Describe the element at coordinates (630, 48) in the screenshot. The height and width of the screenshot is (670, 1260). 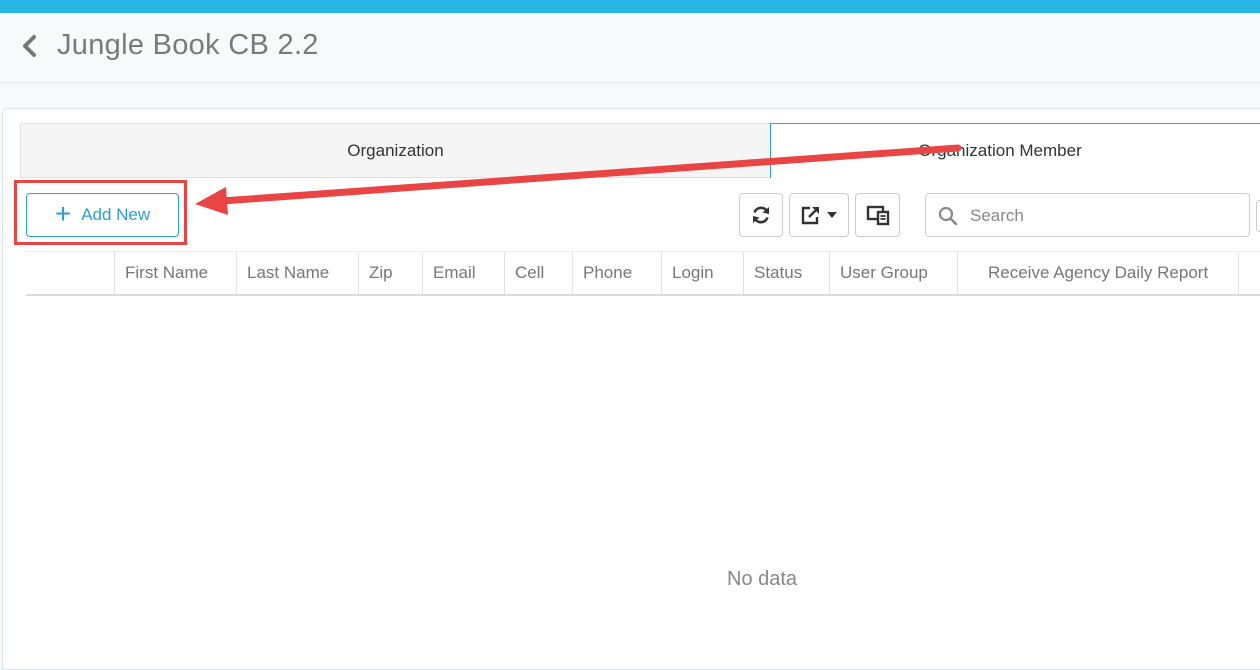
I see `page-header: Jungle Book CB 2.2` at that location.